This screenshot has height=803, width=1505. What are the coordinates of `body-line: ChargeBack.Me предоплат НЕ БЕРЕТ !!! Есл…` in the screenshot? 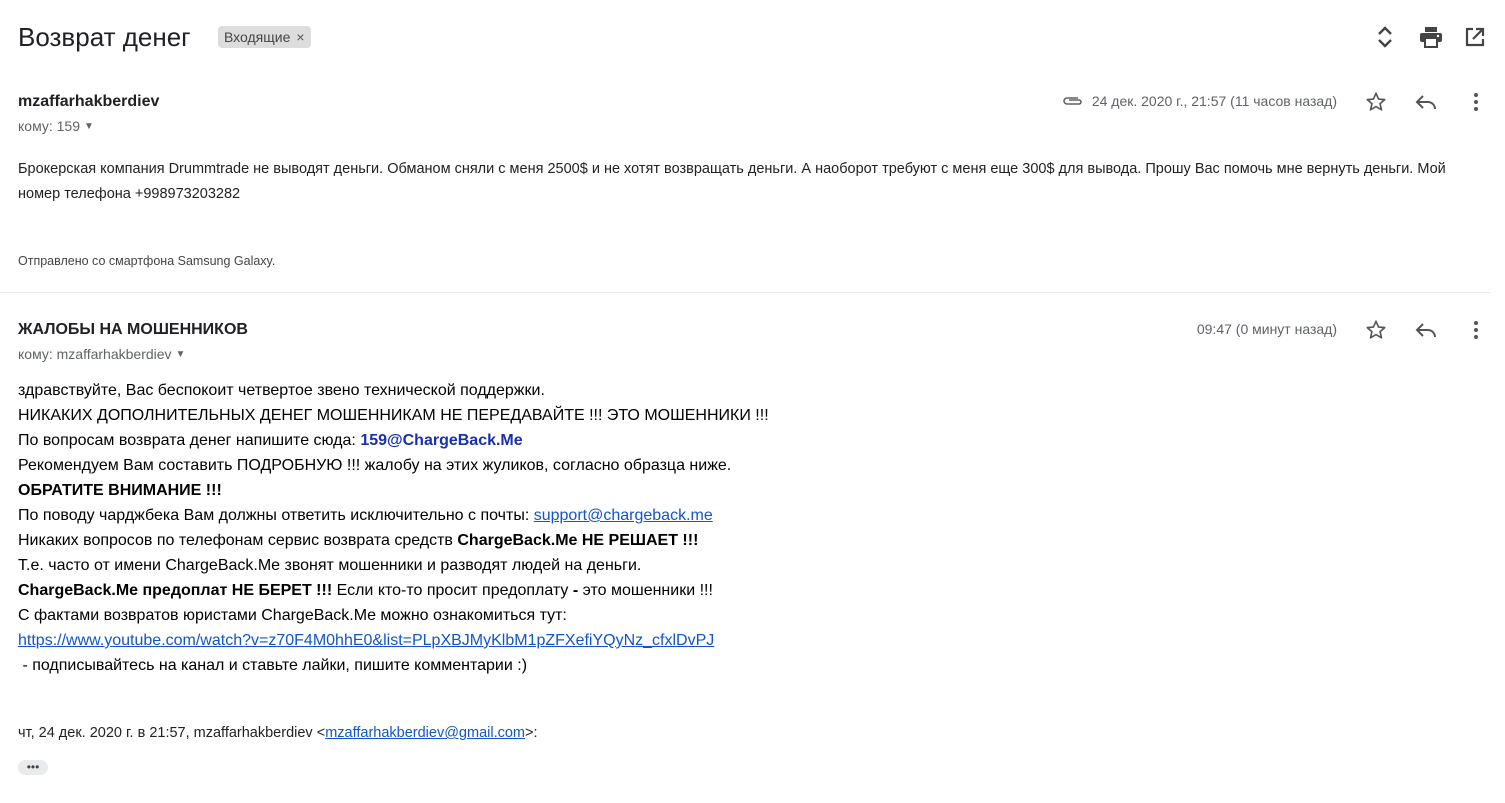 It's located at (618, 590).